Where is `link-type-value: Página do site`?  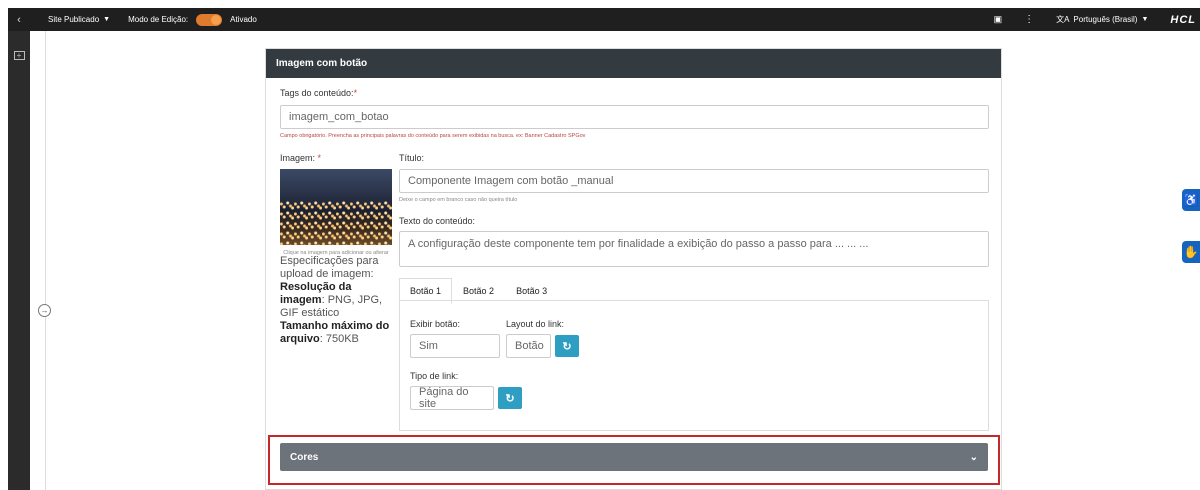 link-type-value: Página do site is located at coordinates (444, 398).